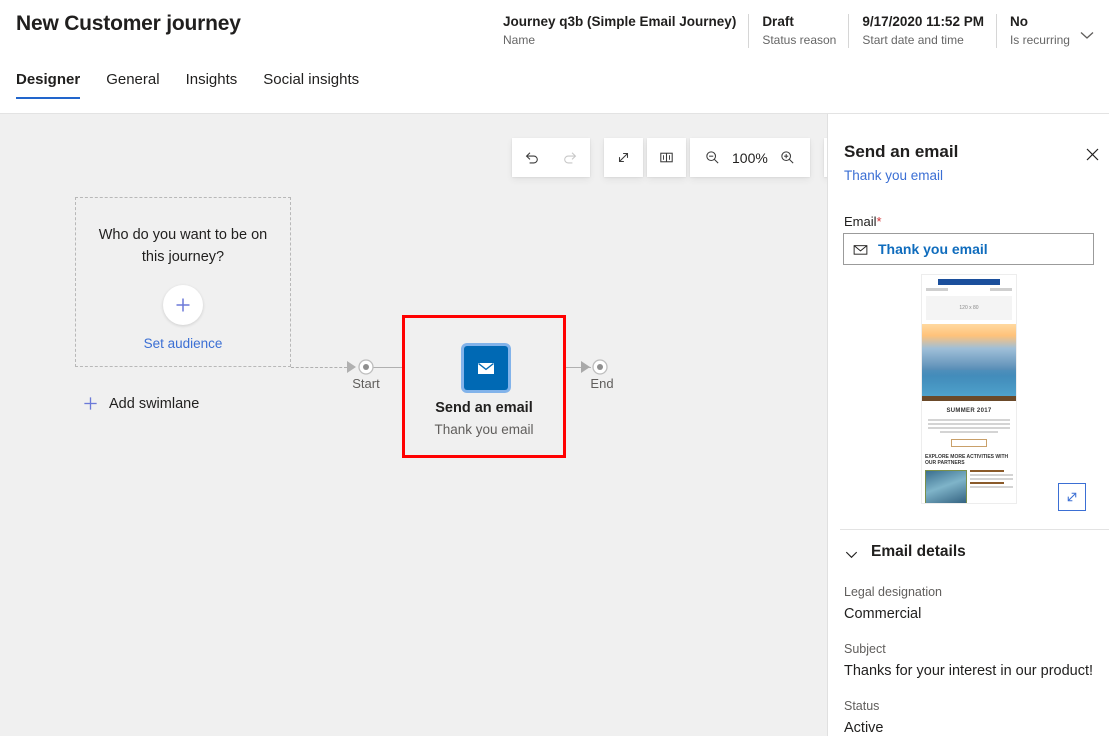 The height and width of the screenshot is (736, 1109). Describe the element at coordinates (933, 249) in the screenshot. I see `email-lookup-value: Thank you email` at that location.